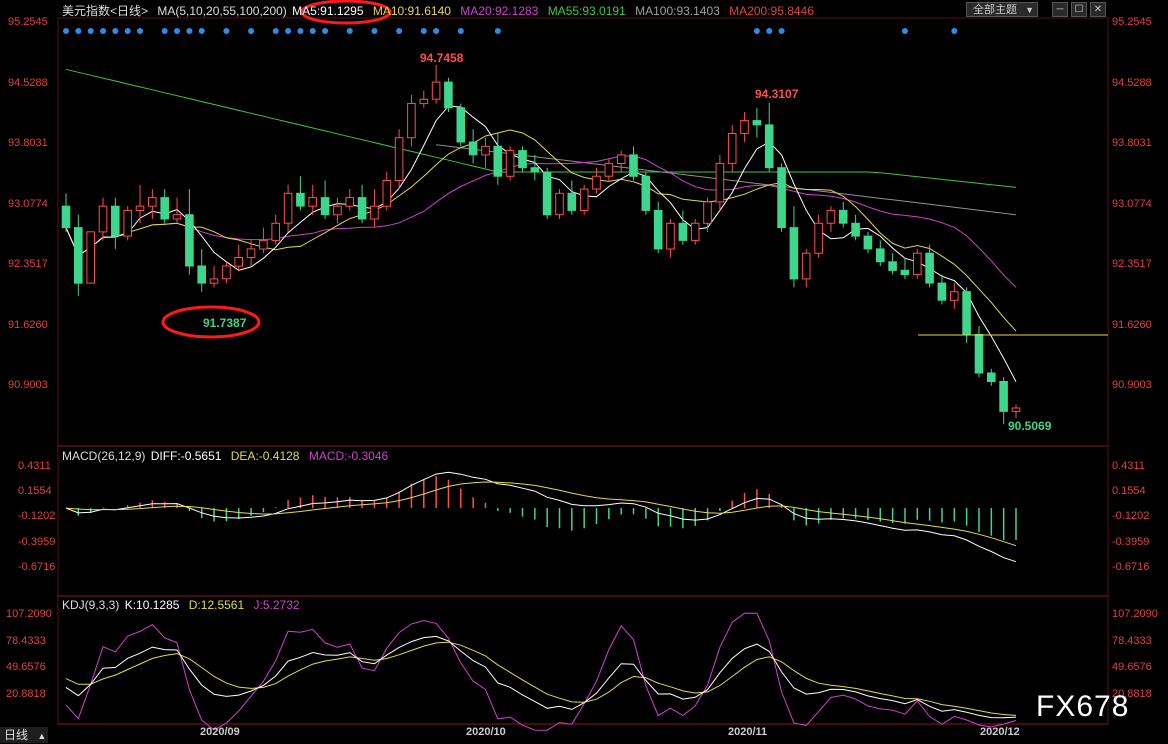 This screenshot has width=1168, height=744. Describe the element at coordinates (1079, 9) in the screenshot. I see `maximize-icon: ☐` at that location.